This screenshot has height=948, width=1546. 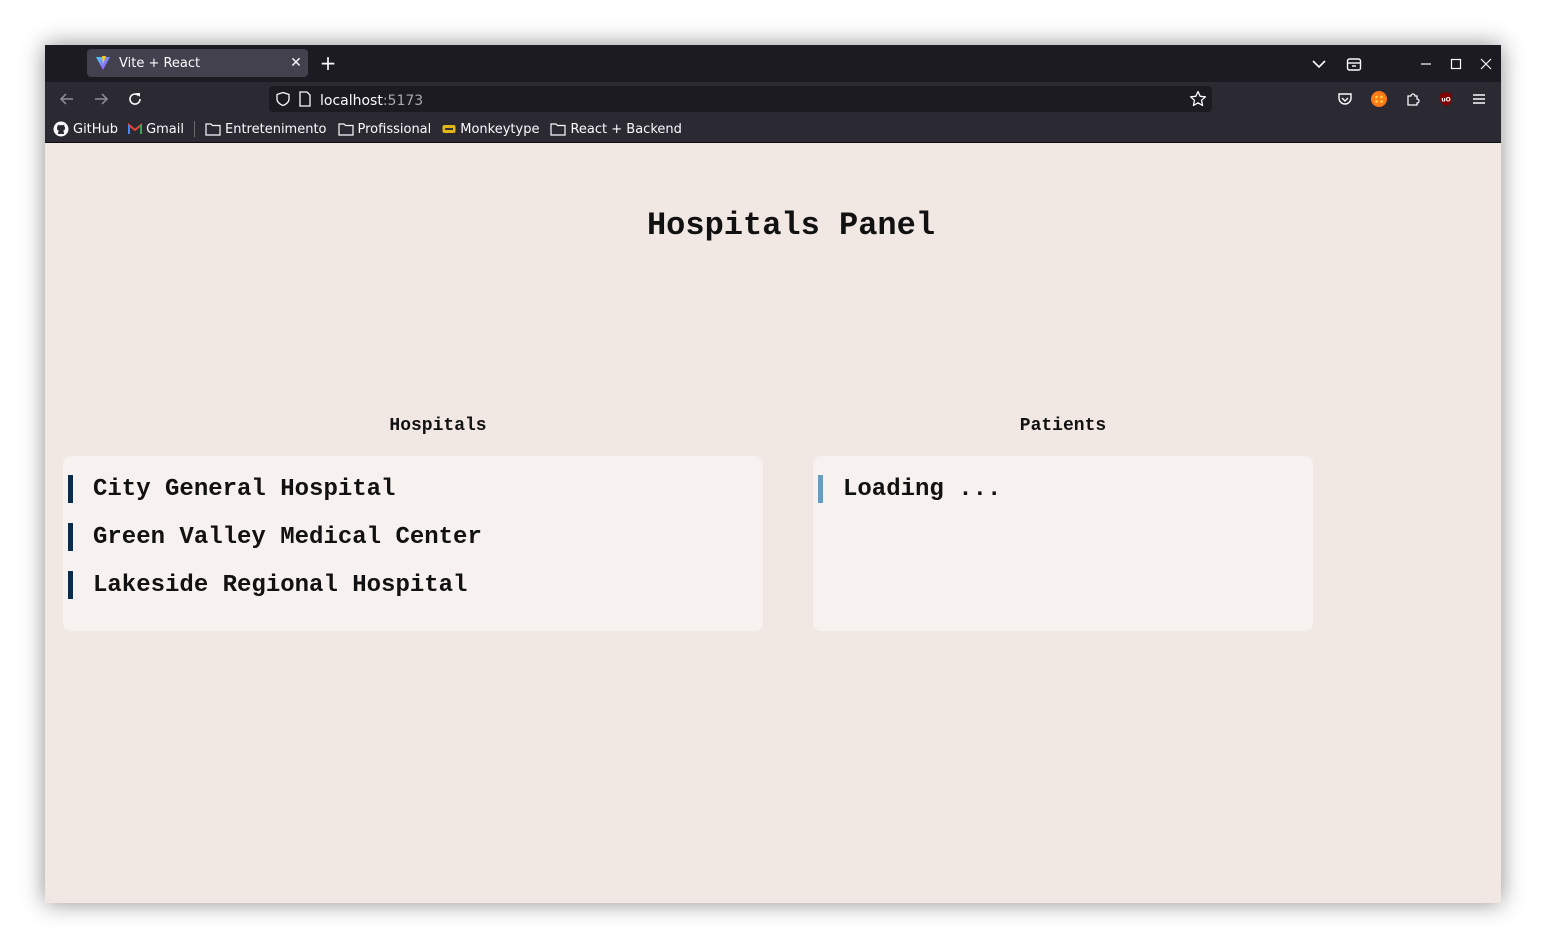 I want to click on minimize-icon, so click(x=1426, y=63).